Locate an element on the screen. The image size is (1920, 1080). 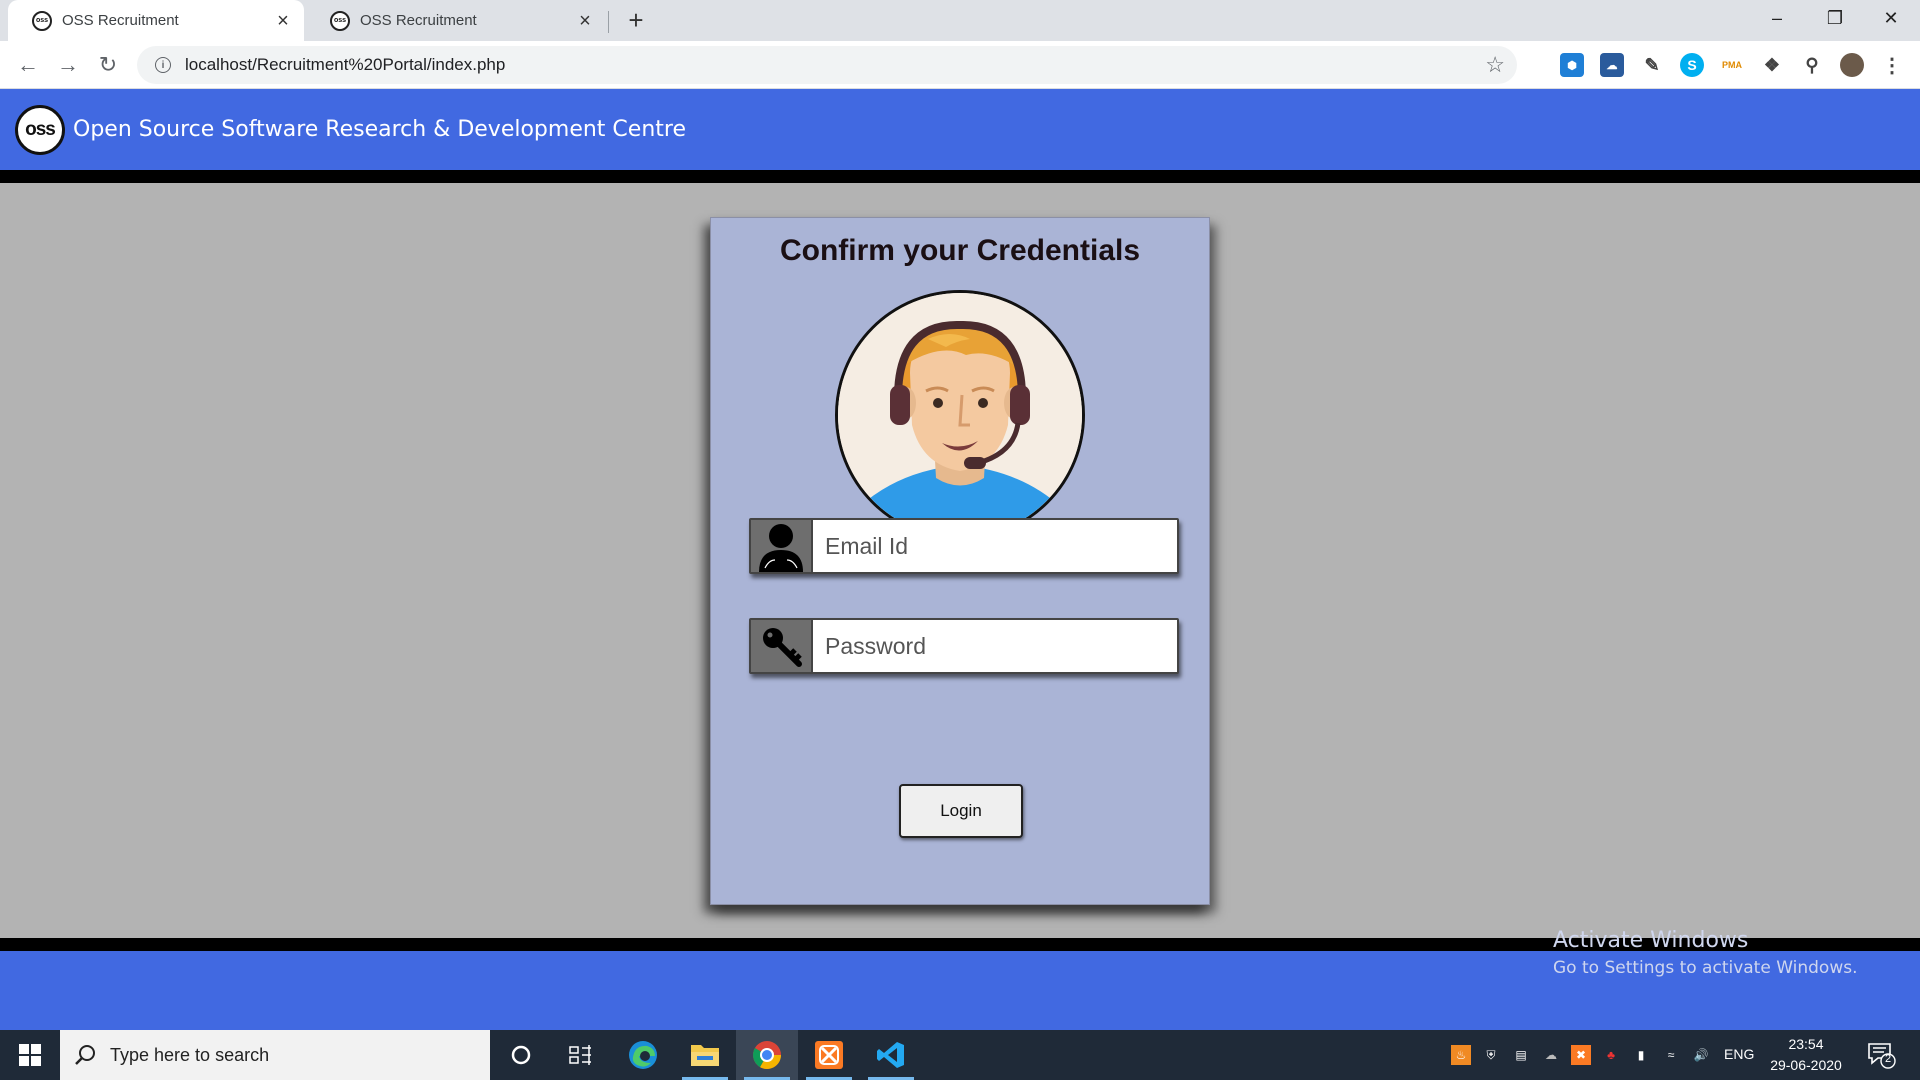
phpmyadmin-extension-icon: PMA is located at coordinates (1732, 65).